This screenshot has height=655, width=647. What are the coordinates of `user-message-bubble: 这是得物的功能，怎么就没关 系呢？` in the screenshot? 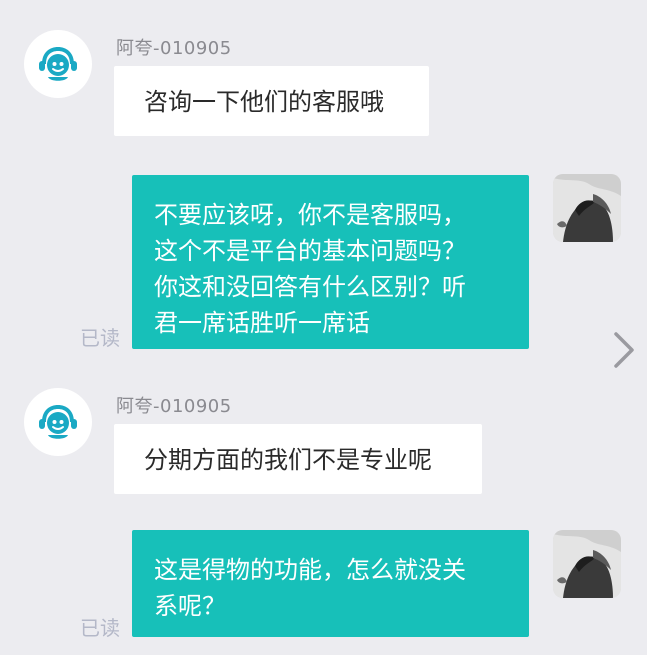 It's located at (330, 583).